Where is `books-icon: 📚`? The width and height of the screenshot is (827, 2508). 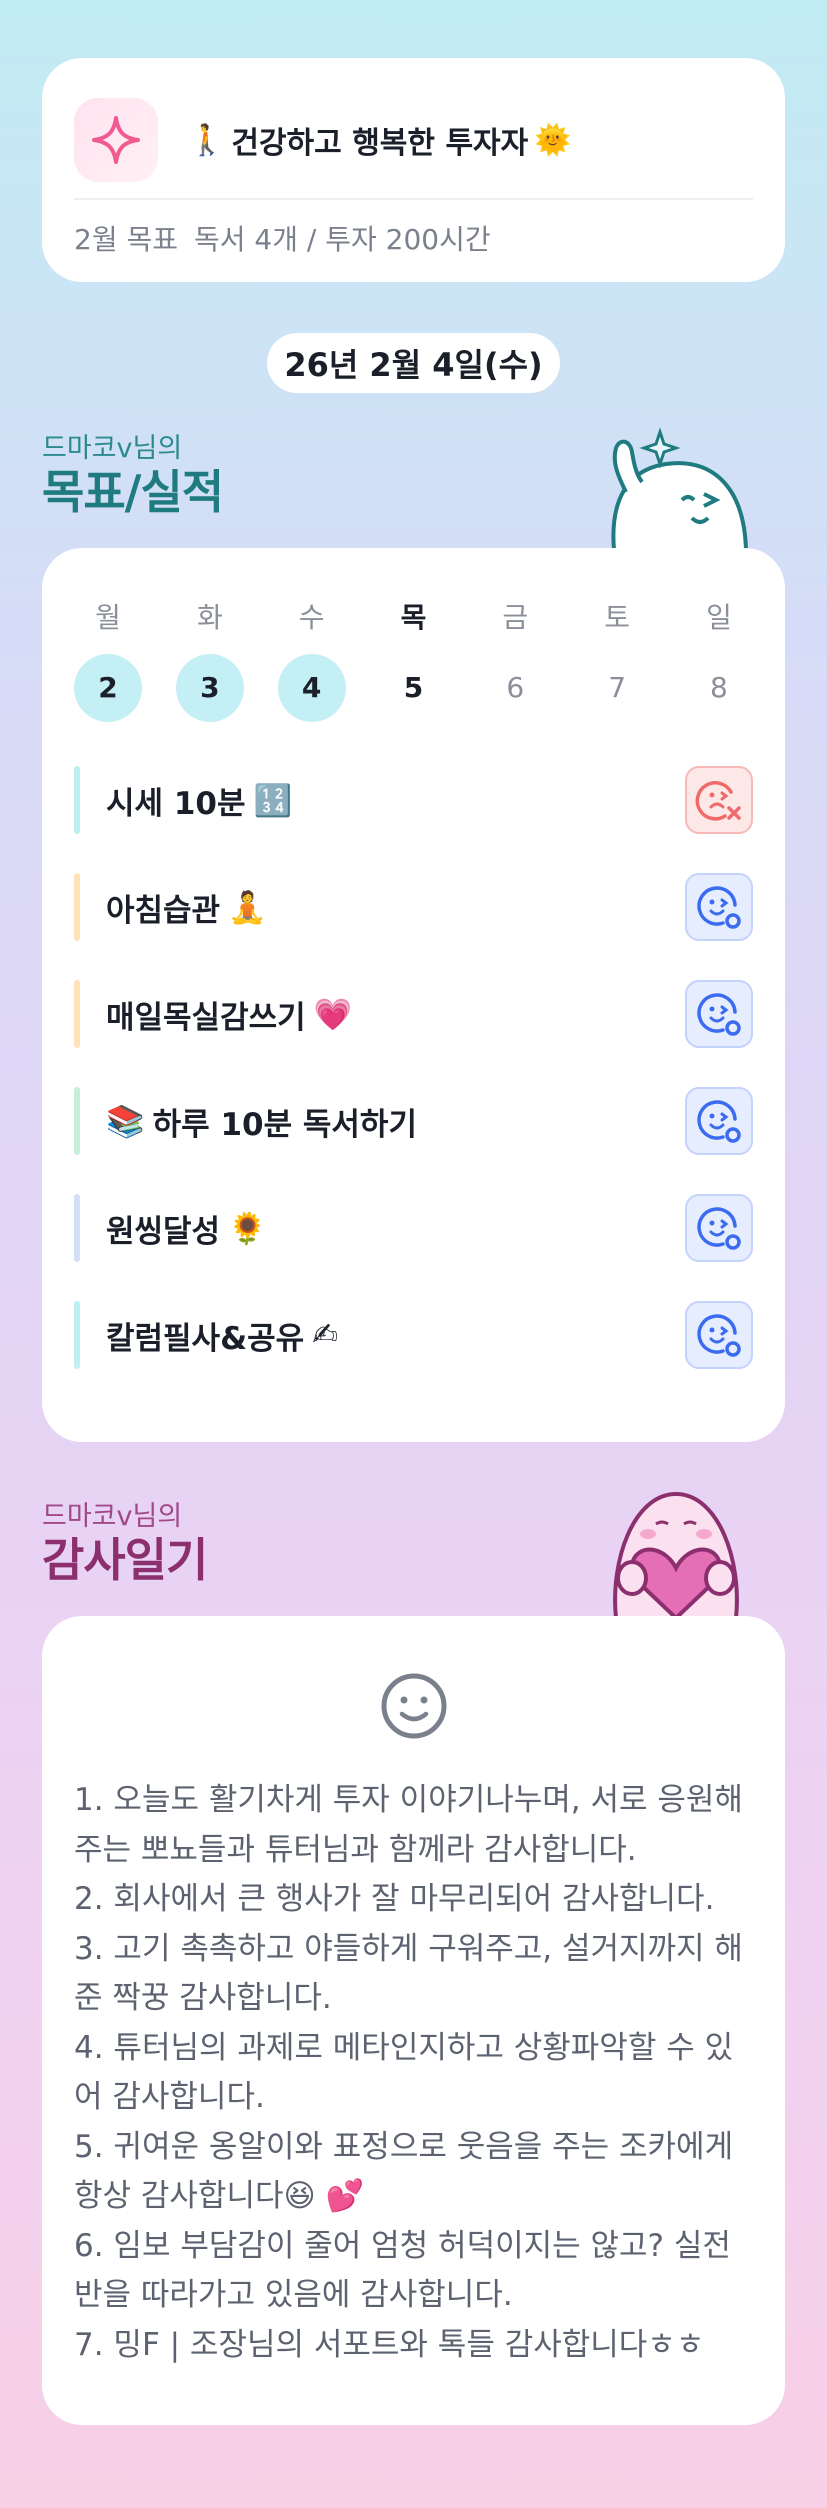
books-icon: 📚 is located at coordinates (125, 1121).